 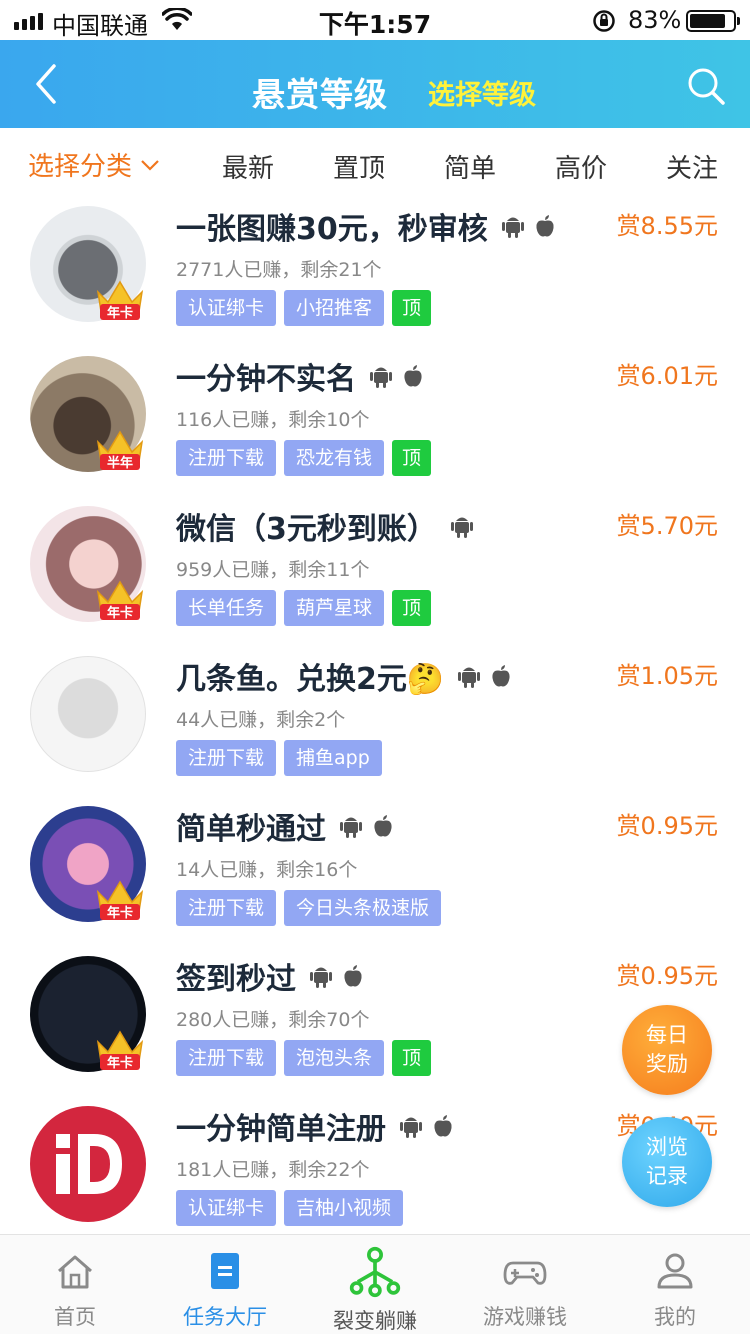 What do you see at coordinates (88, 714) in the screenshot?
I see `avatar` at bounding box center [88, 714].